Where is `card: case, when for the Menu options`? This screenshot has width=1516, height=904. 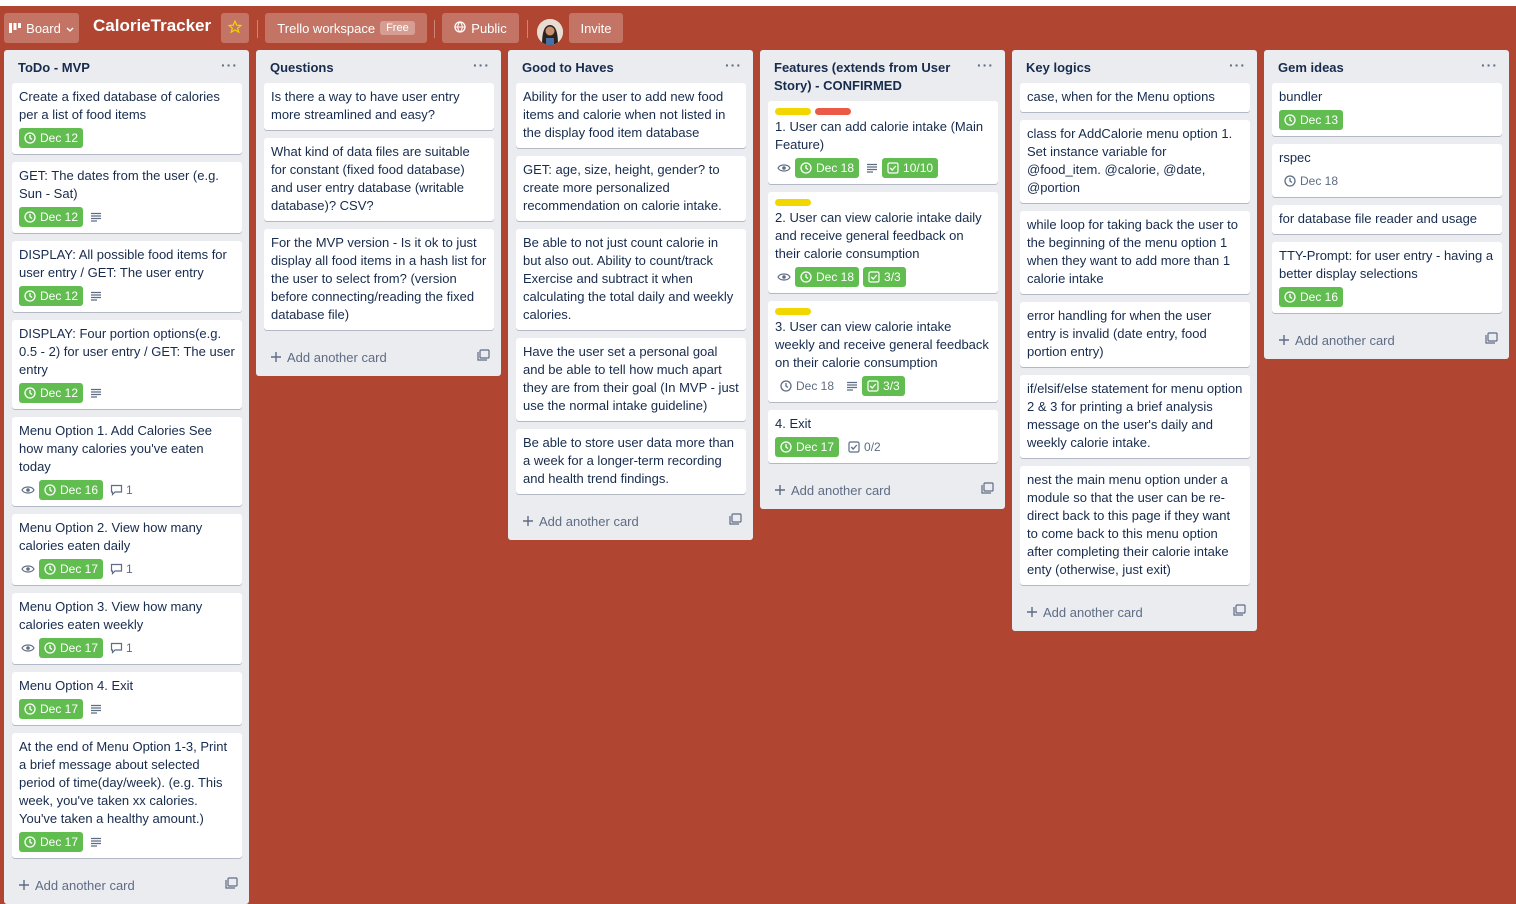 card: case, when for the Menu options is located at coordinates (1135, 97).